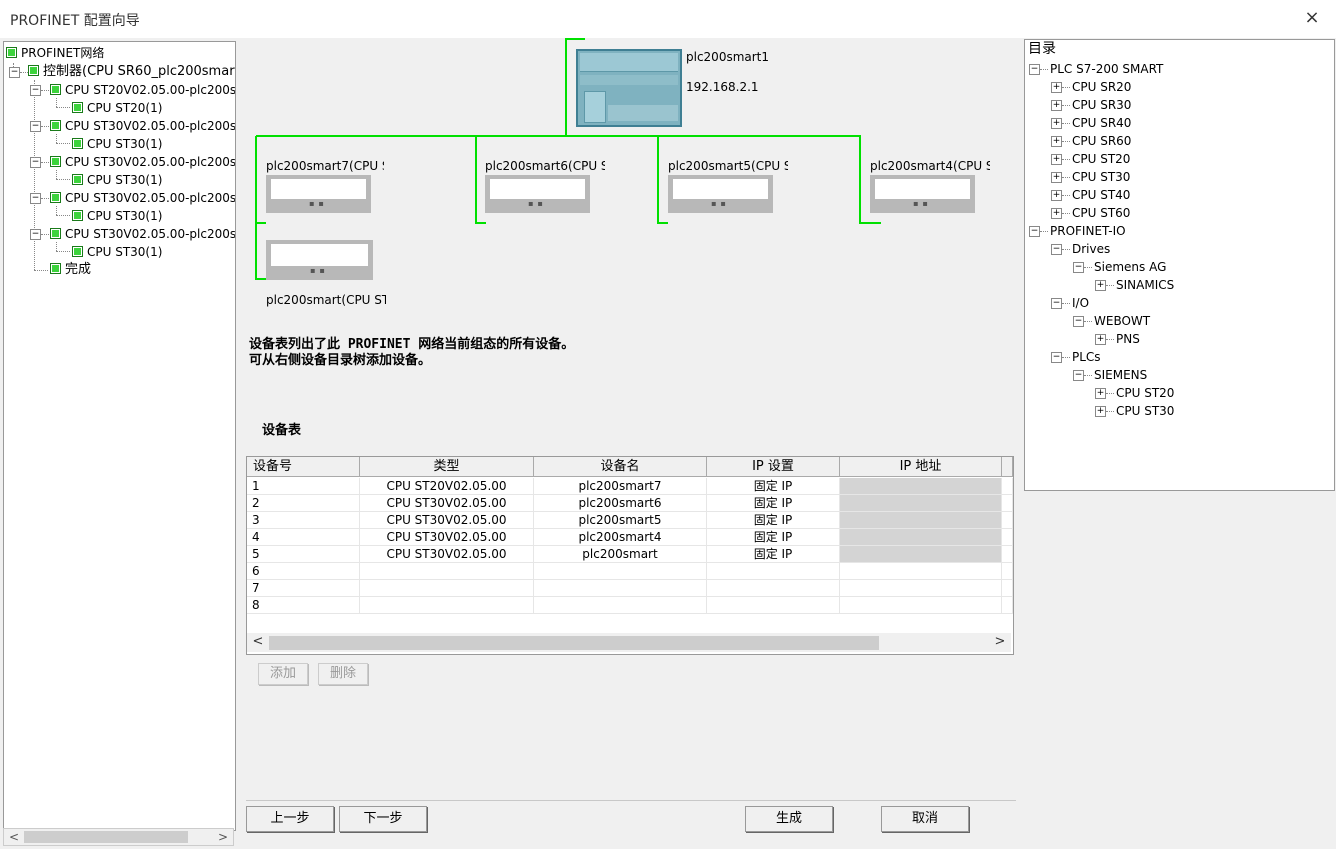 The width and height of the screenshot is (1336, 849). Describe the element at coordinates (142, 90) in the screenshot. I see `tree-item-device-1: CPU ST20V02.05.00-plc200smart7` at that location.